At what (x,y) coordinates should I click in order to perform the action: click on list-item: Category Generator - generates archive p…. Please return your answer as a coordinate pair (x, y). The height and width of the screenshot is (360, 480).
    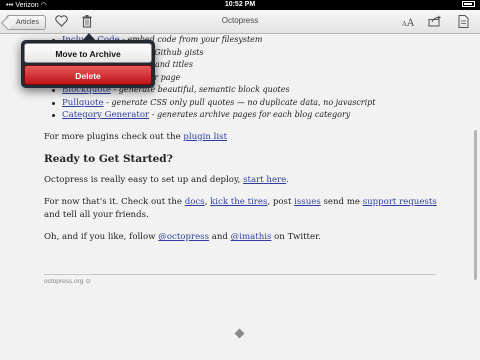
    Looking at the image, I should click on (244, 115).